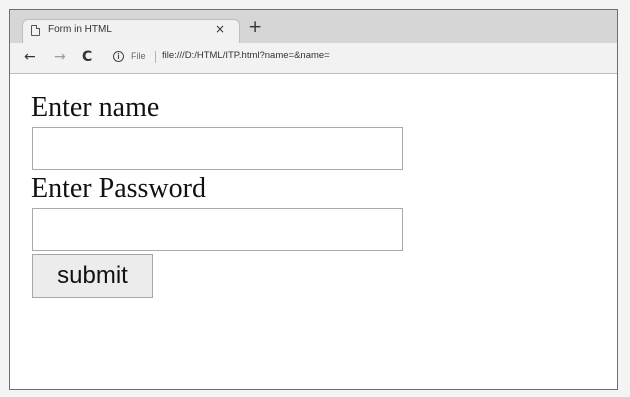 This screenshot has width=630, height=397. Describe the element at coordinates (118, 188) in the screenshot. I see `password-label: Enter Password` at that location.